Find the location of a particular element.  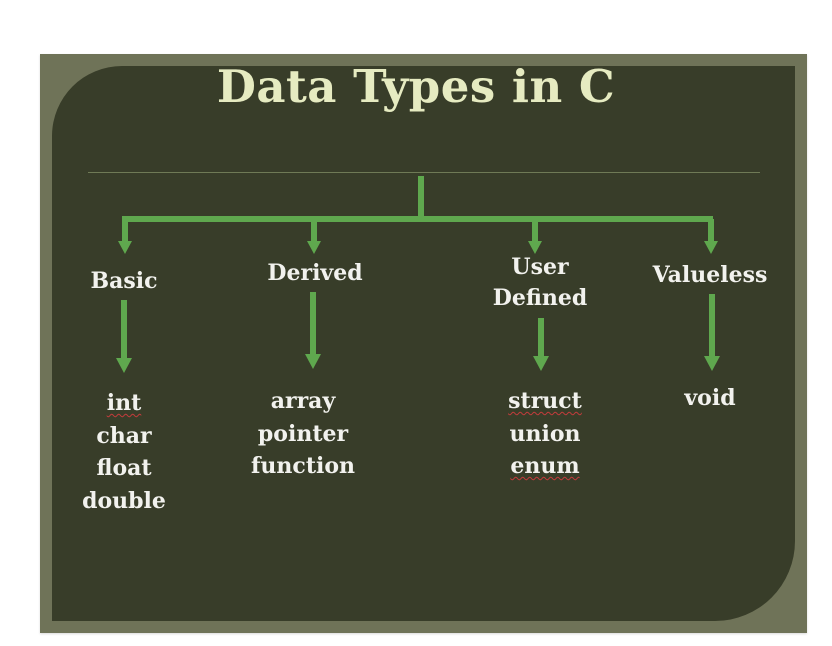

item-char: char is located at coordinates (124, 435).